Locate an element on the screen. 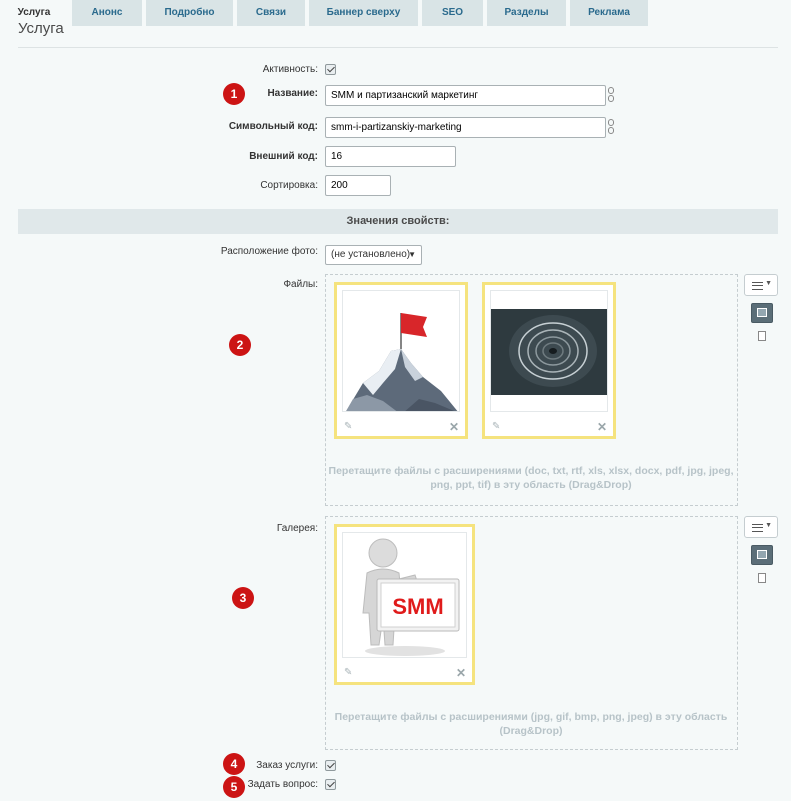 The height and width of the screenshot is (801, 791). files-menu-button: ▼ is located at coordinates (761, 285).